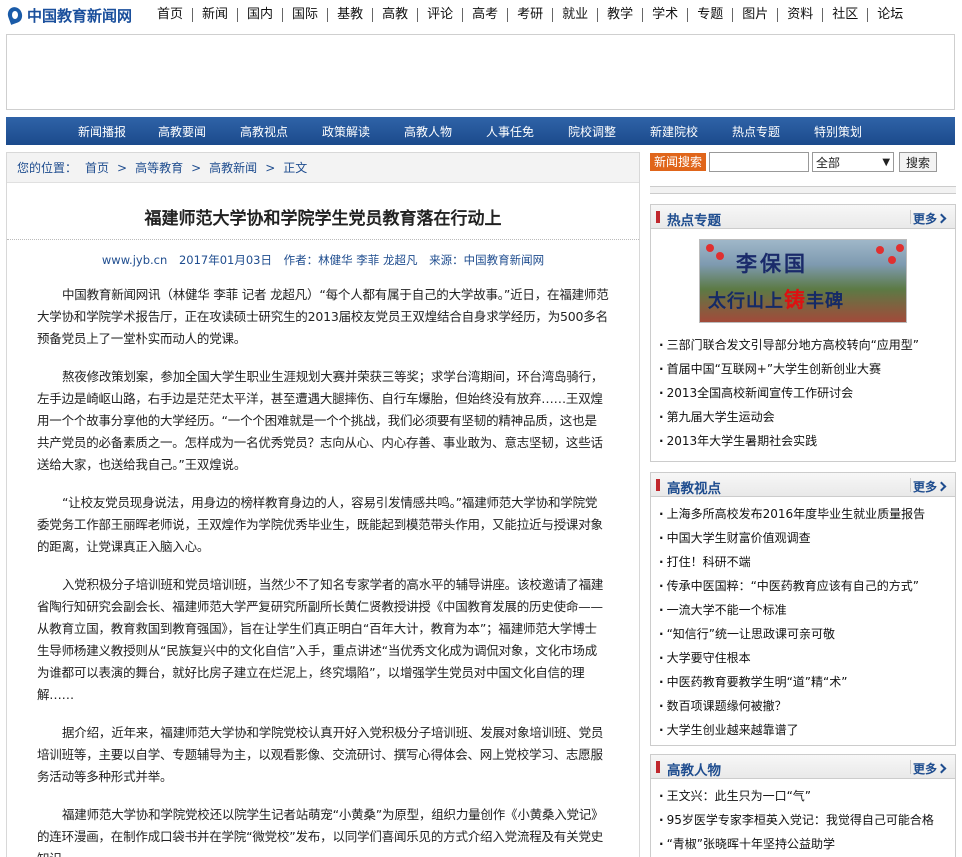 Image resolution: width=962 pixels, height=857 pixels. What do you see at coordinates (281, 131) in the screenshot?
I see `channel-nav-item: 高教视点` at bounding box center [281, 131].